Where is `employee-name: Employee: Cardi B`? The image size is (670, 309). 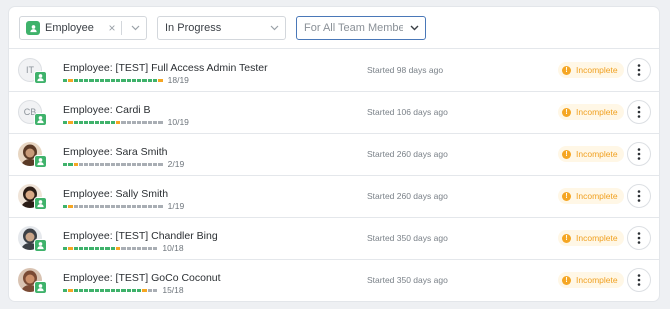
employee-name: Employee: Cardi B is located at coordinates (107, 110).